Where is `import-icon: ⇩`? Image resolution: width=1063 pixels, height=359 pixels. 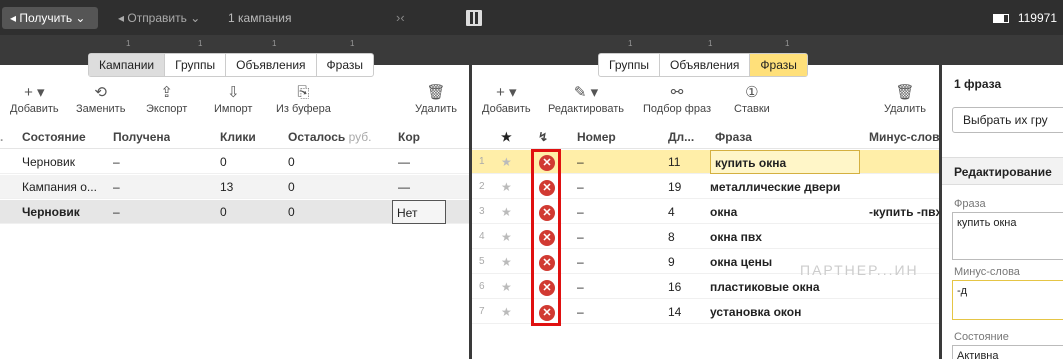
import-icon: ⇩ is located at coordinates (233, 92).